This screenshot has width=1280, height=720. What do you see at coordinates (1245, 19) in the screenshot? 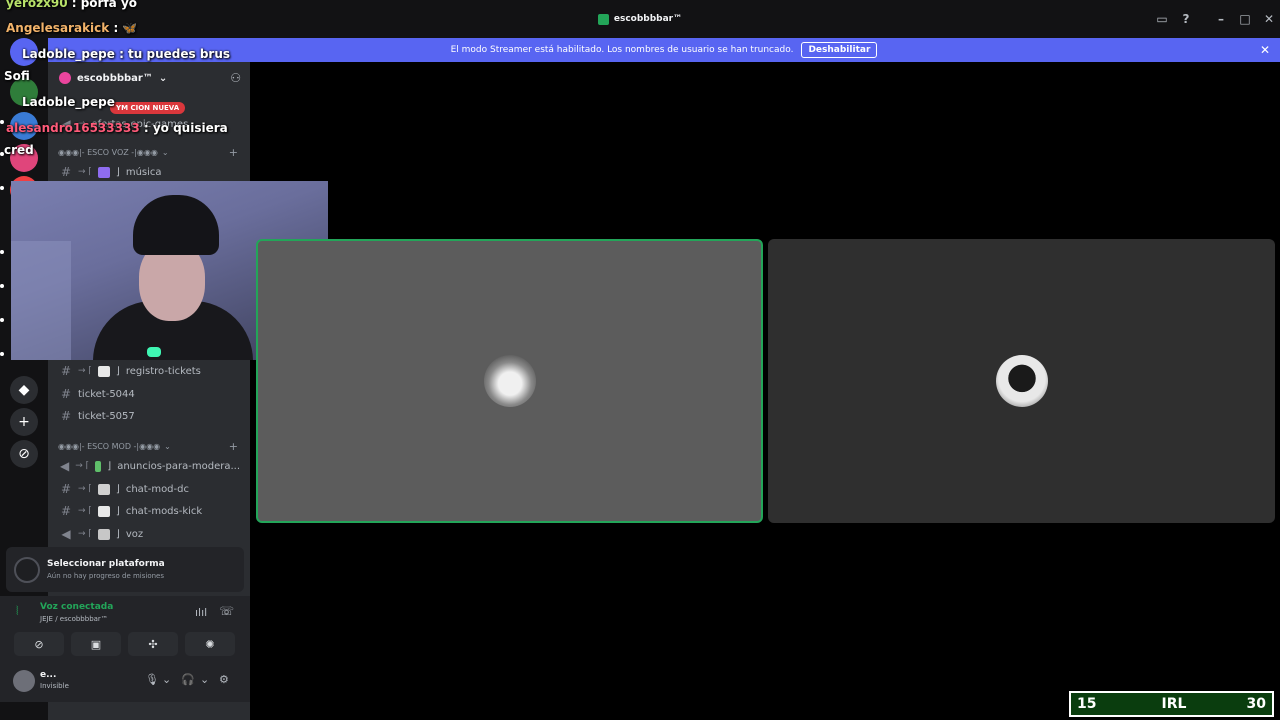
I see `maximize-icon: □` at bounding box center [1245, 19].